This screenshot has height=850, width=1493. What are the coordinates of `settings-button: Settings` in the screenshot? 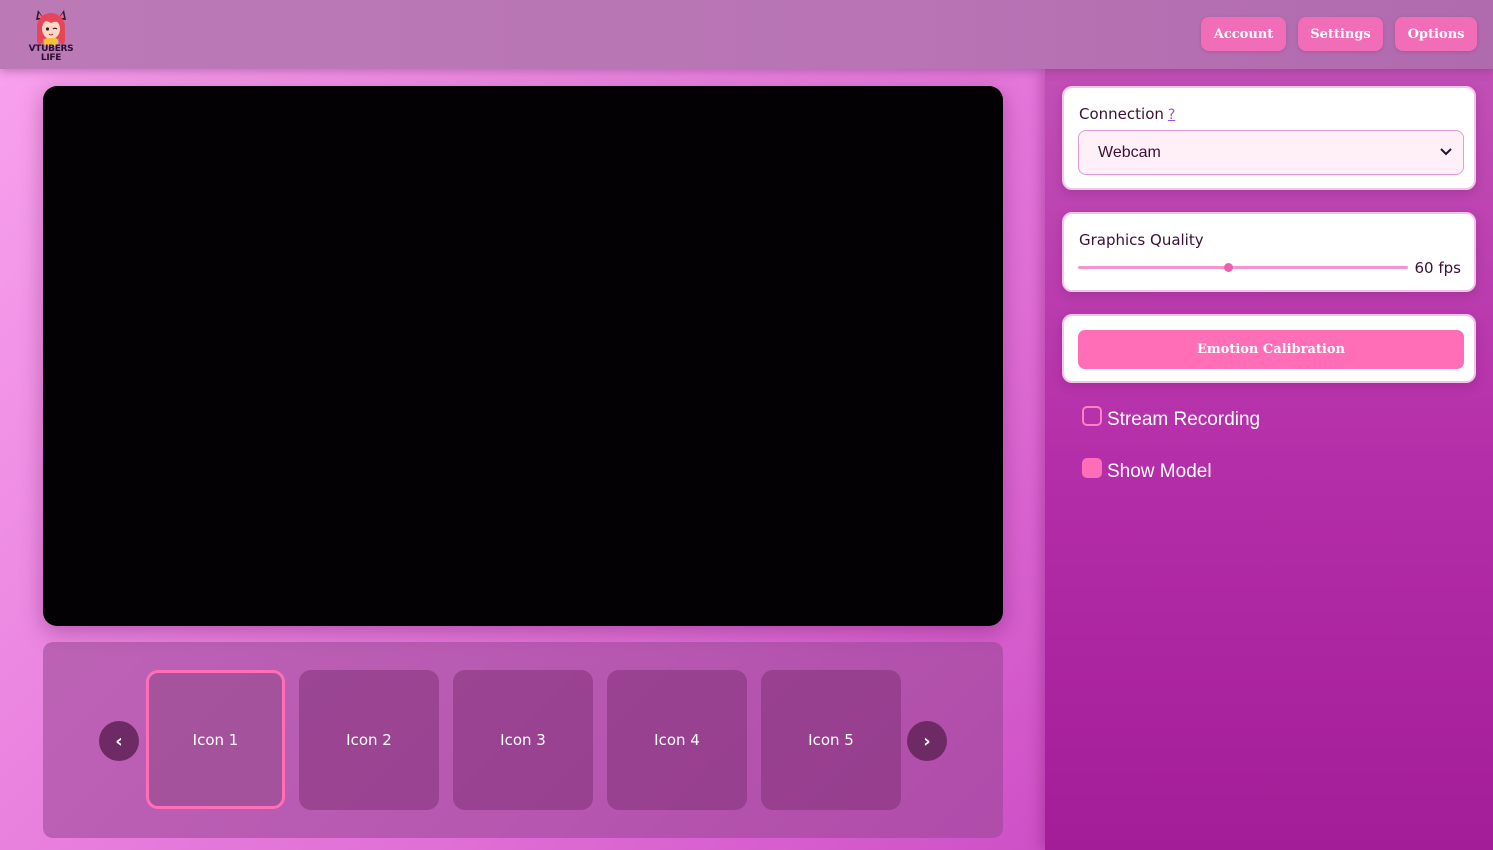 It's located at (1340, 34).